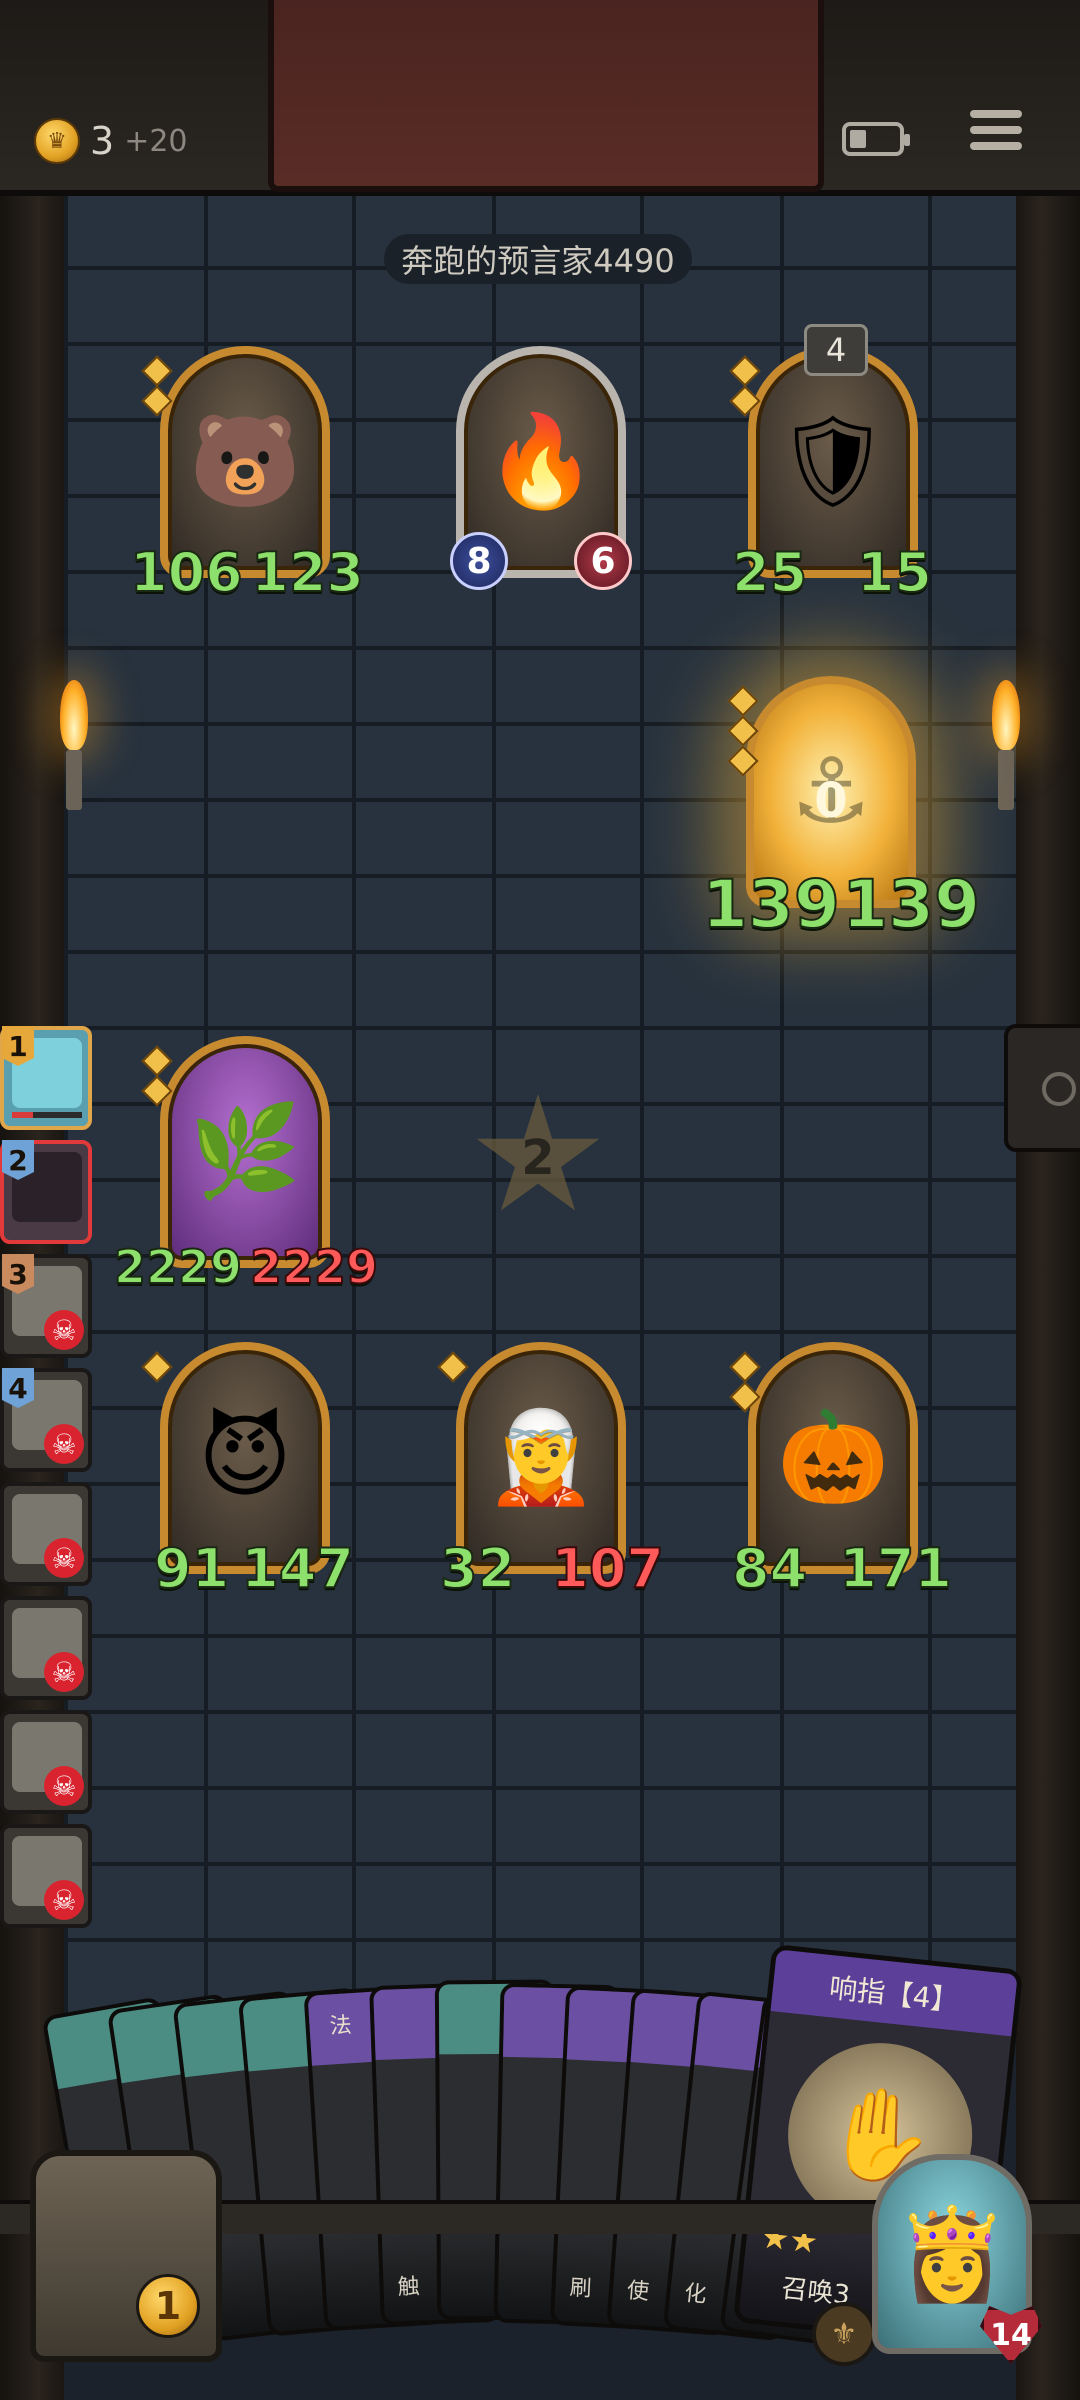  Describe the element at coordinates (952, 2254) in the screenshot. I see `ice-queen-icon: 👸` at that location.